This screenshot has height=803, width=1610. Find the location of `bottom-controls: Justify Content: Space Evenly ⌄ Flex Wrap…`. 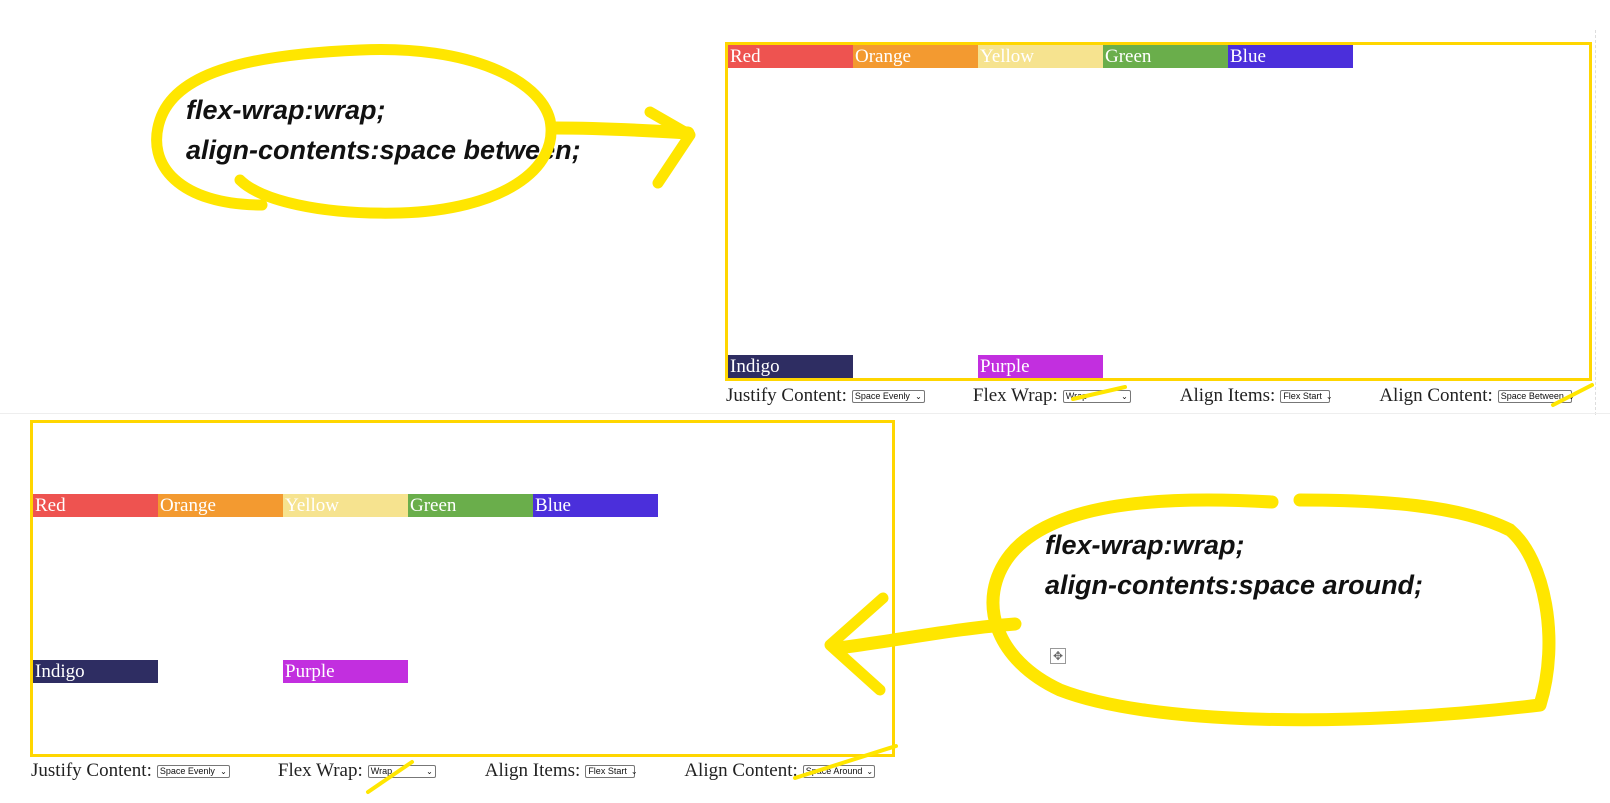

bottom-controls: Justify Content: Space Evenly ⌄ Flex Wrap… is located at coordinates (453, 771).